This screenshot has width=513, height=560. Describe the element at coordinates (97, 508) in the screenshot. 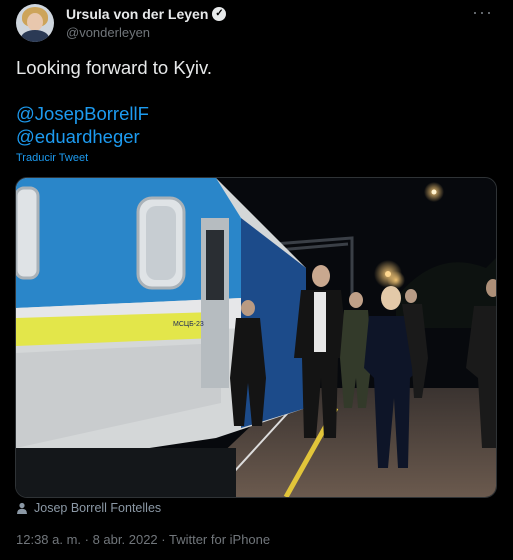

I see `photo-credit-name: Josep Borrell Fontelles` at that location.